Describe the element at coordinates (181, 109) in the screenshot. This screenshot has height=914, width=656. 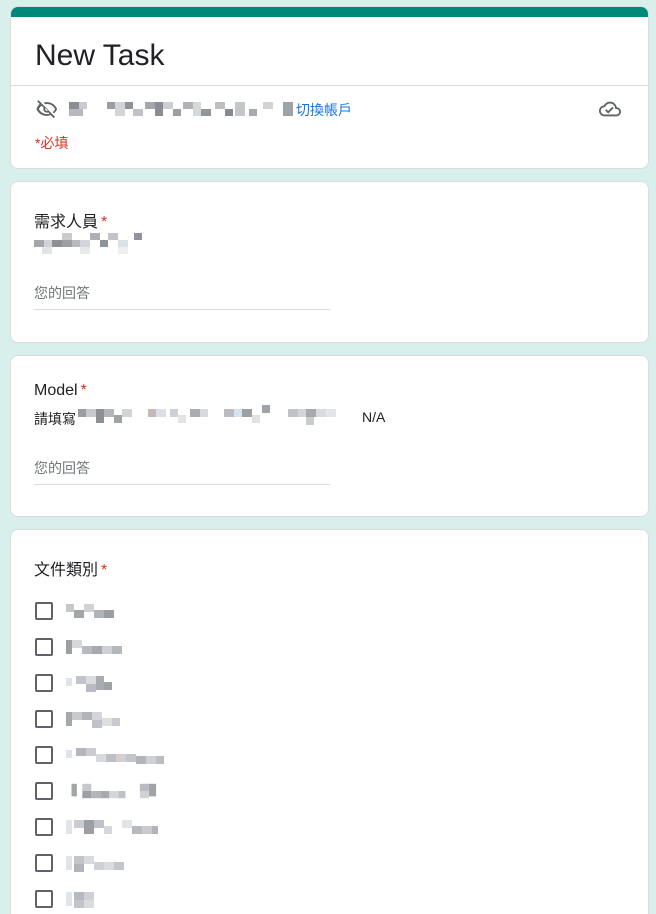
I see `email-redacted` at that location.